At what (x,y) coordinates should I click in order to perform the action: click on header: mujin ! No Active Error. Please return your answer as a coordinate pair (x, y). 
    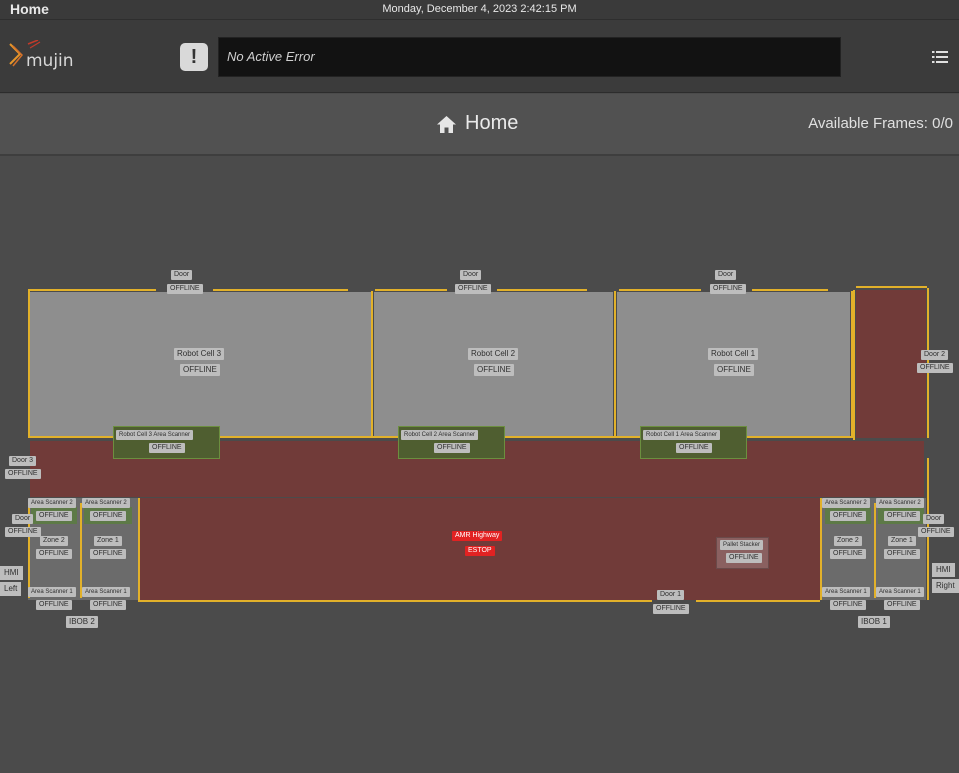
    Looking at the image, I should click on (479, 56).